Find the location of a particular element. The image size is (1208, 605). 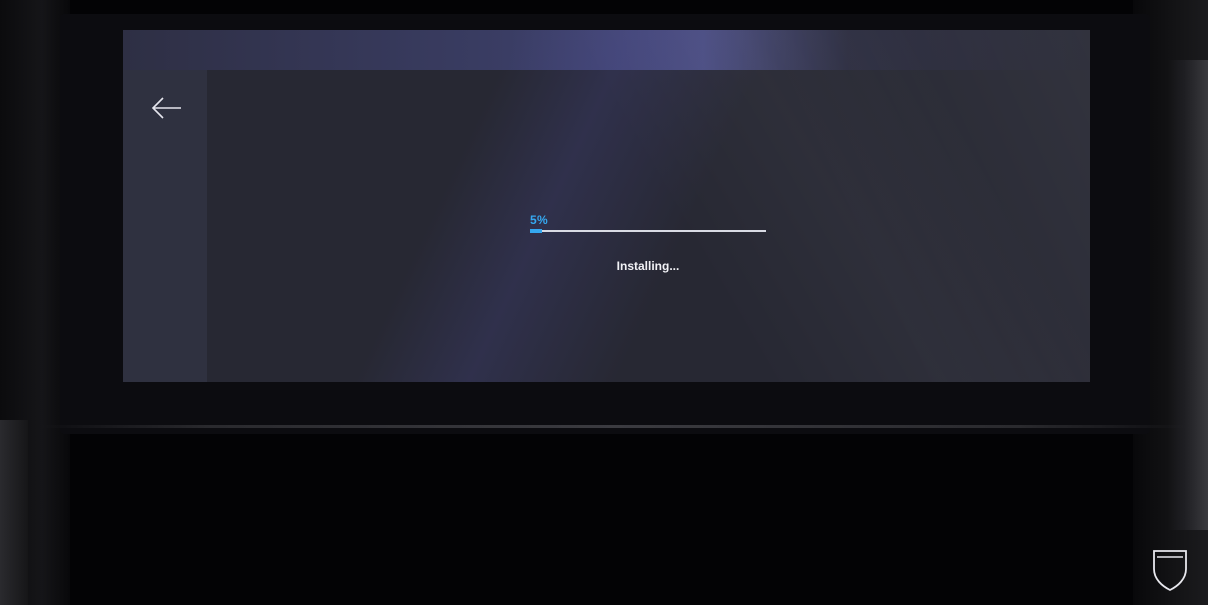

arrow-left-icon is located at coordinates (166, 108).